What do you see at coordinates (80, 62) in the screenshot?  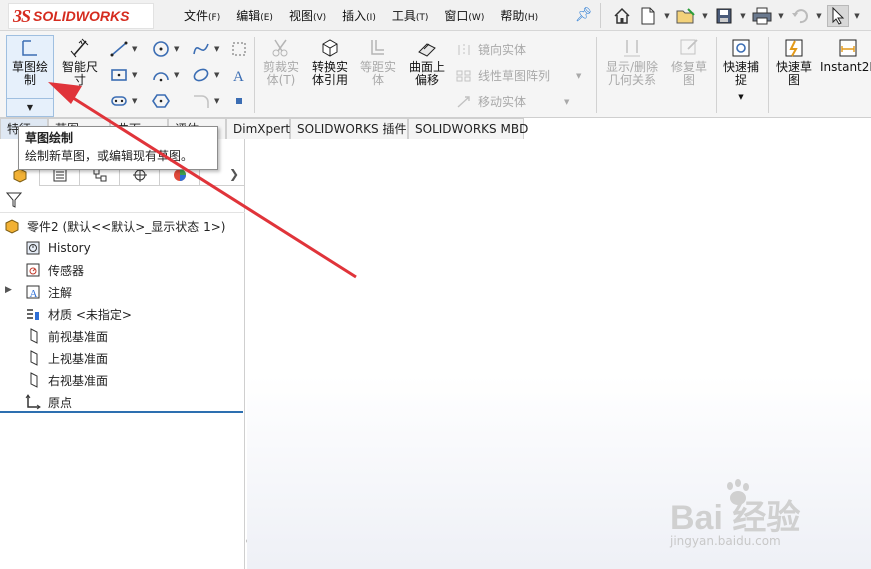 I see `smart-dimension-button: 智能尺 寸` at bounding box center [80, 62].